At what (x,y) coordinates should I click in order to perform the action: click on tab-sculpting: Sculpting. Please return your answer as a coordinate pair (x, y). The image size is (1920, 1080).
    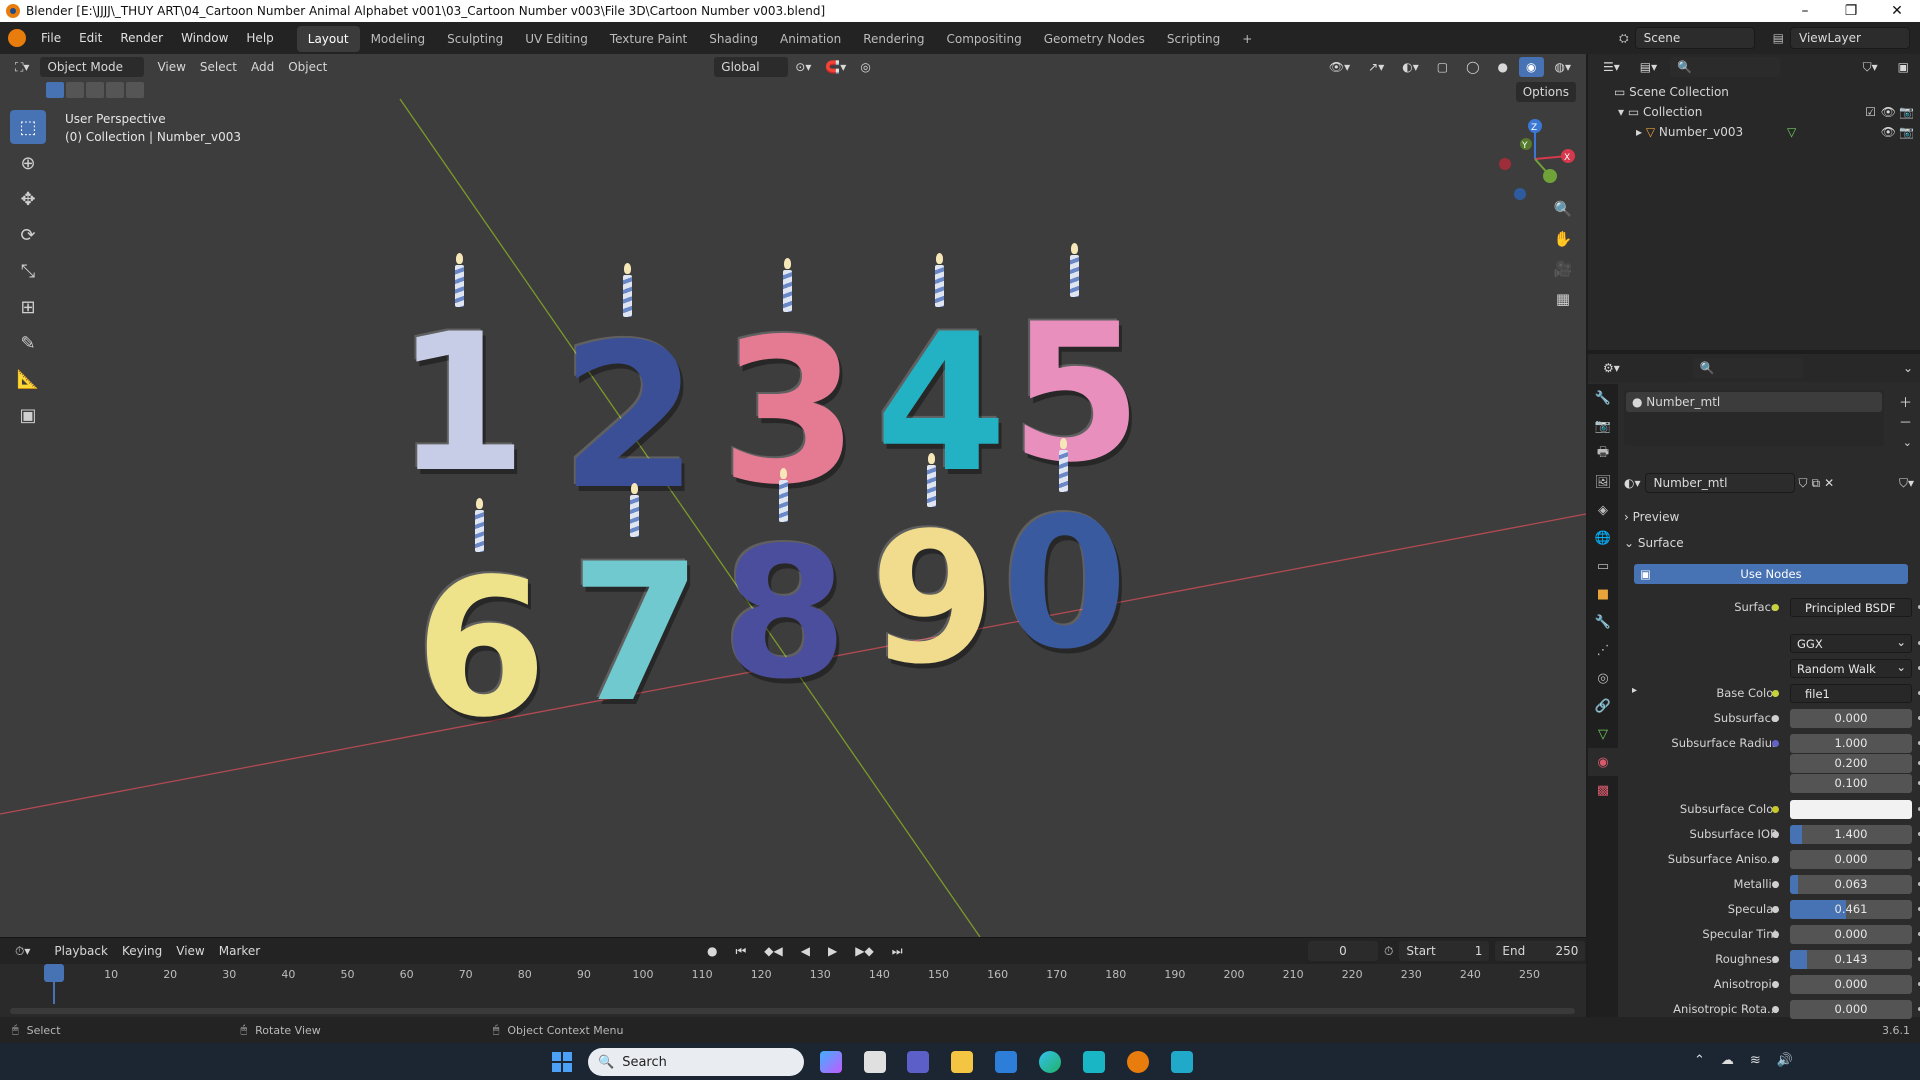
    Looking at the image, I should click on (475, 39).